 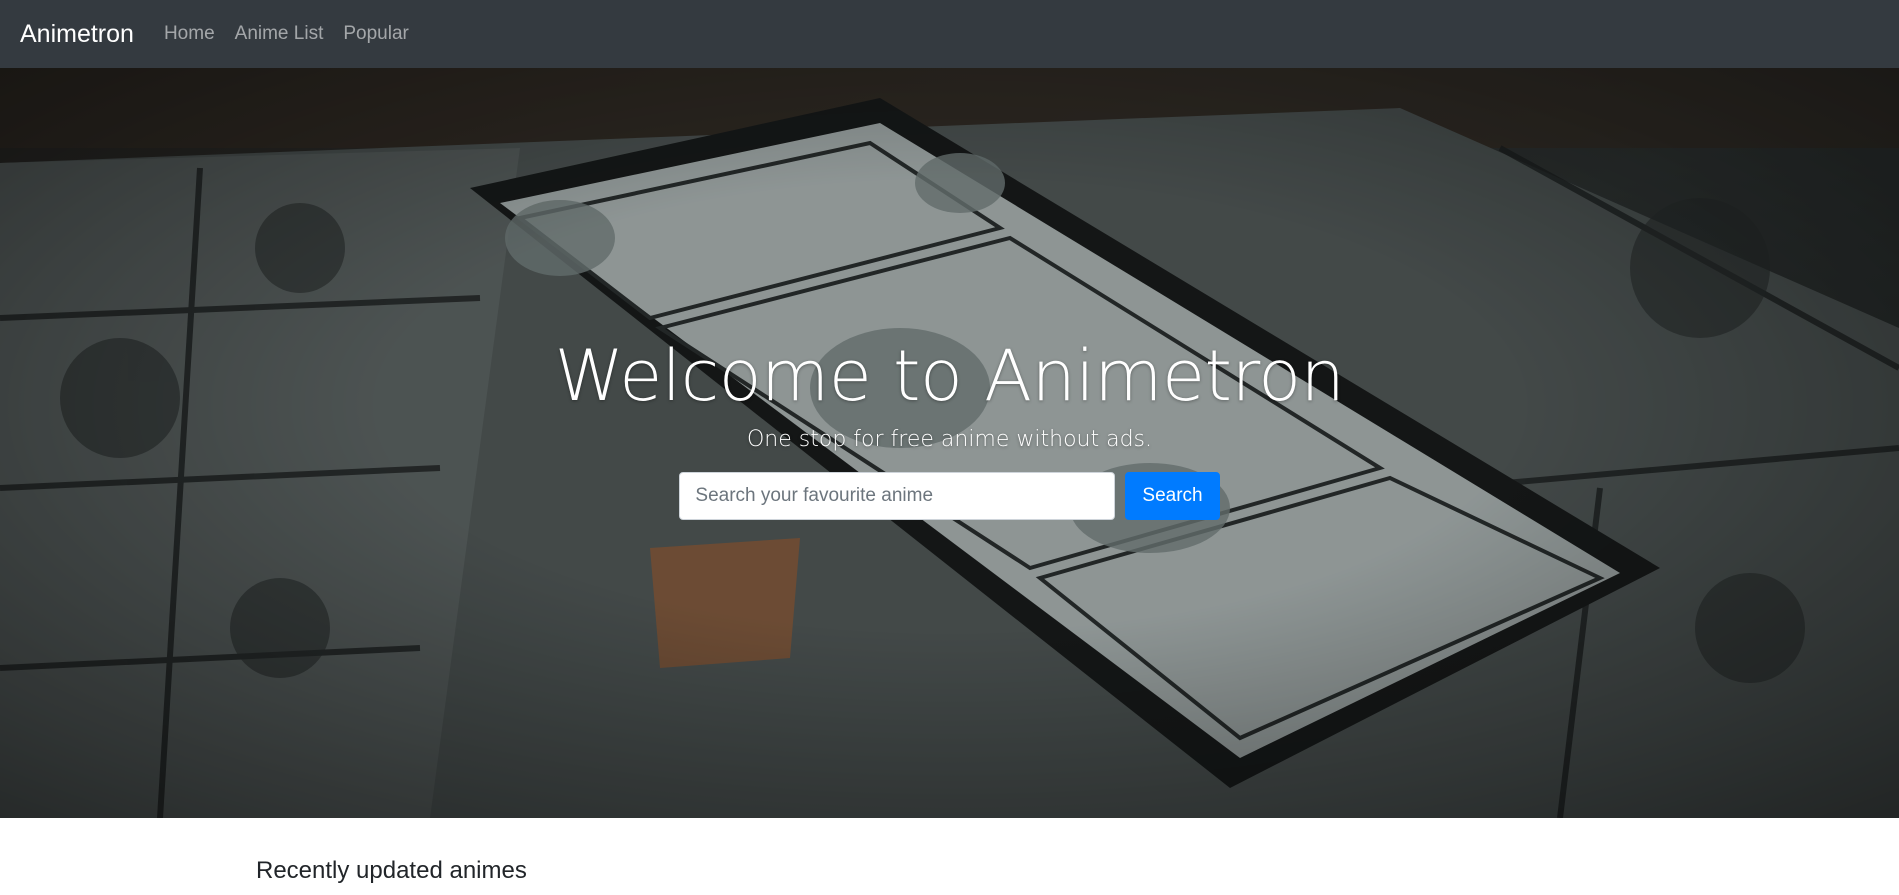 I want to click on search-input, so click(x=897, y=496).